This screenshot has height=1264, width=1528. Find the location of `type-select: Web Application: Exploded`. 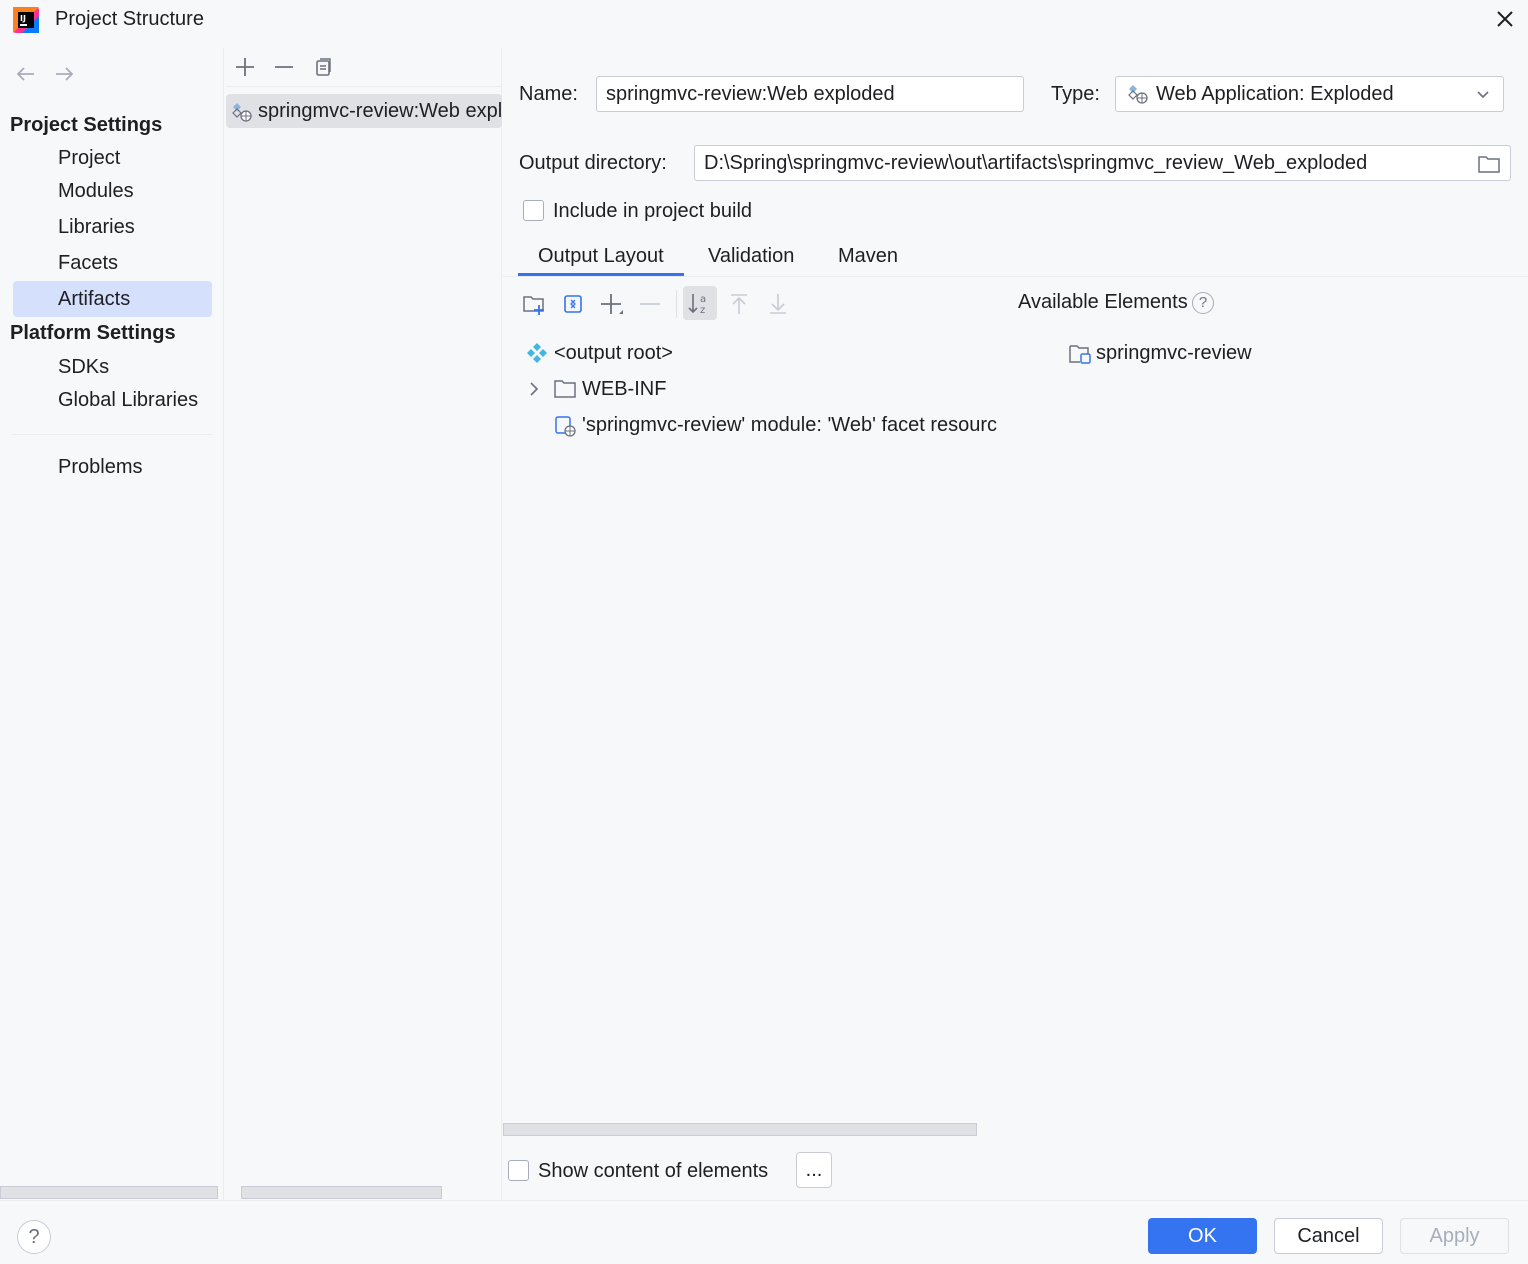

type-select: Web Application: Exploded is located at coordinates (1309, 94).